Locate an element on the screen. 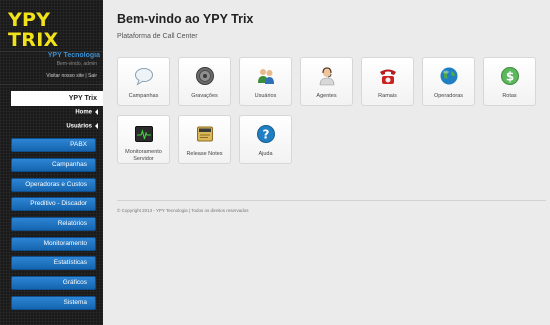  active-section-tab: YPY Trix is located at coordinates (57, 98).